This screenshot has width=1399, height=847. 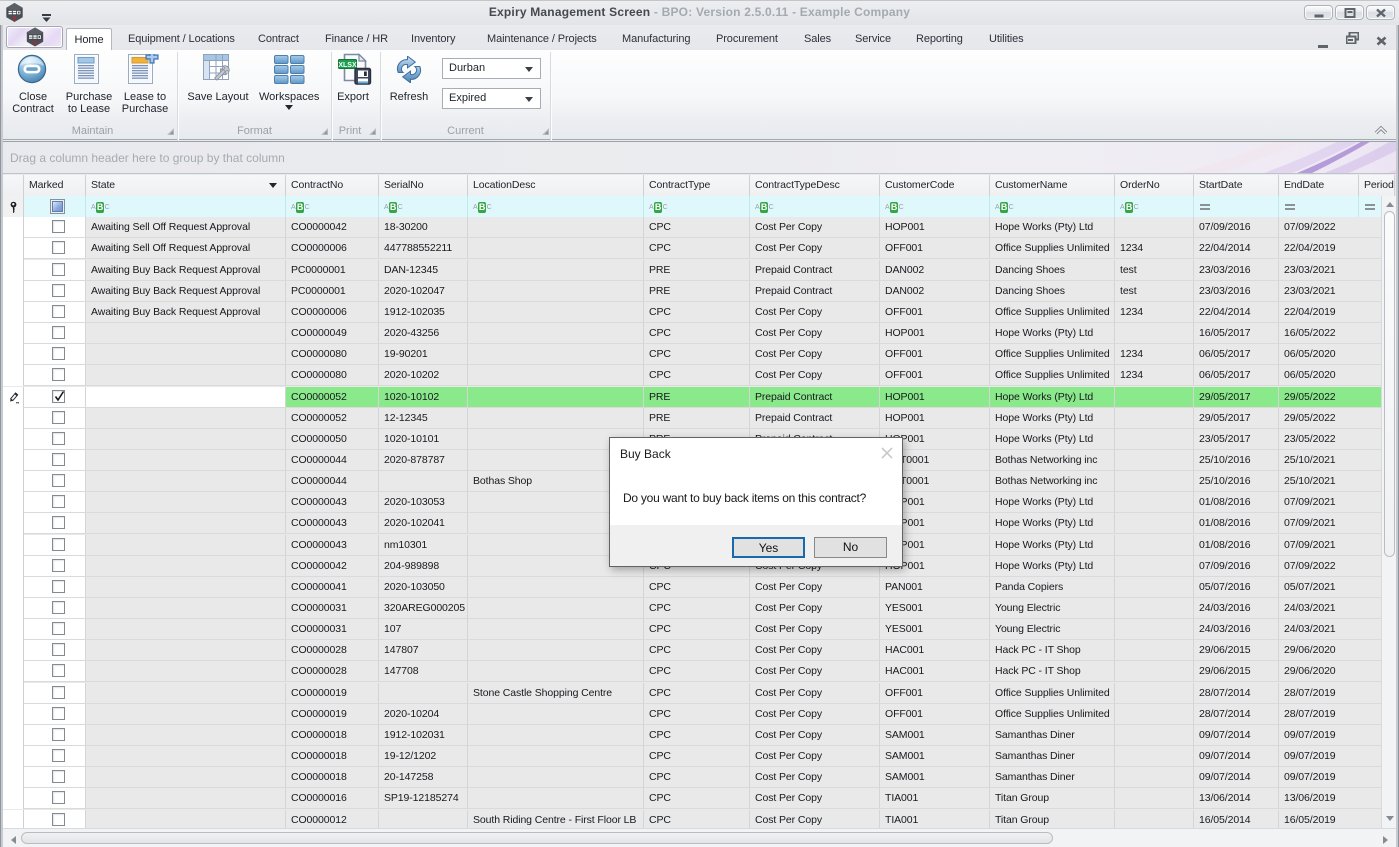 I want to click on svg-text: XLSX, so click(x=347, y=65).